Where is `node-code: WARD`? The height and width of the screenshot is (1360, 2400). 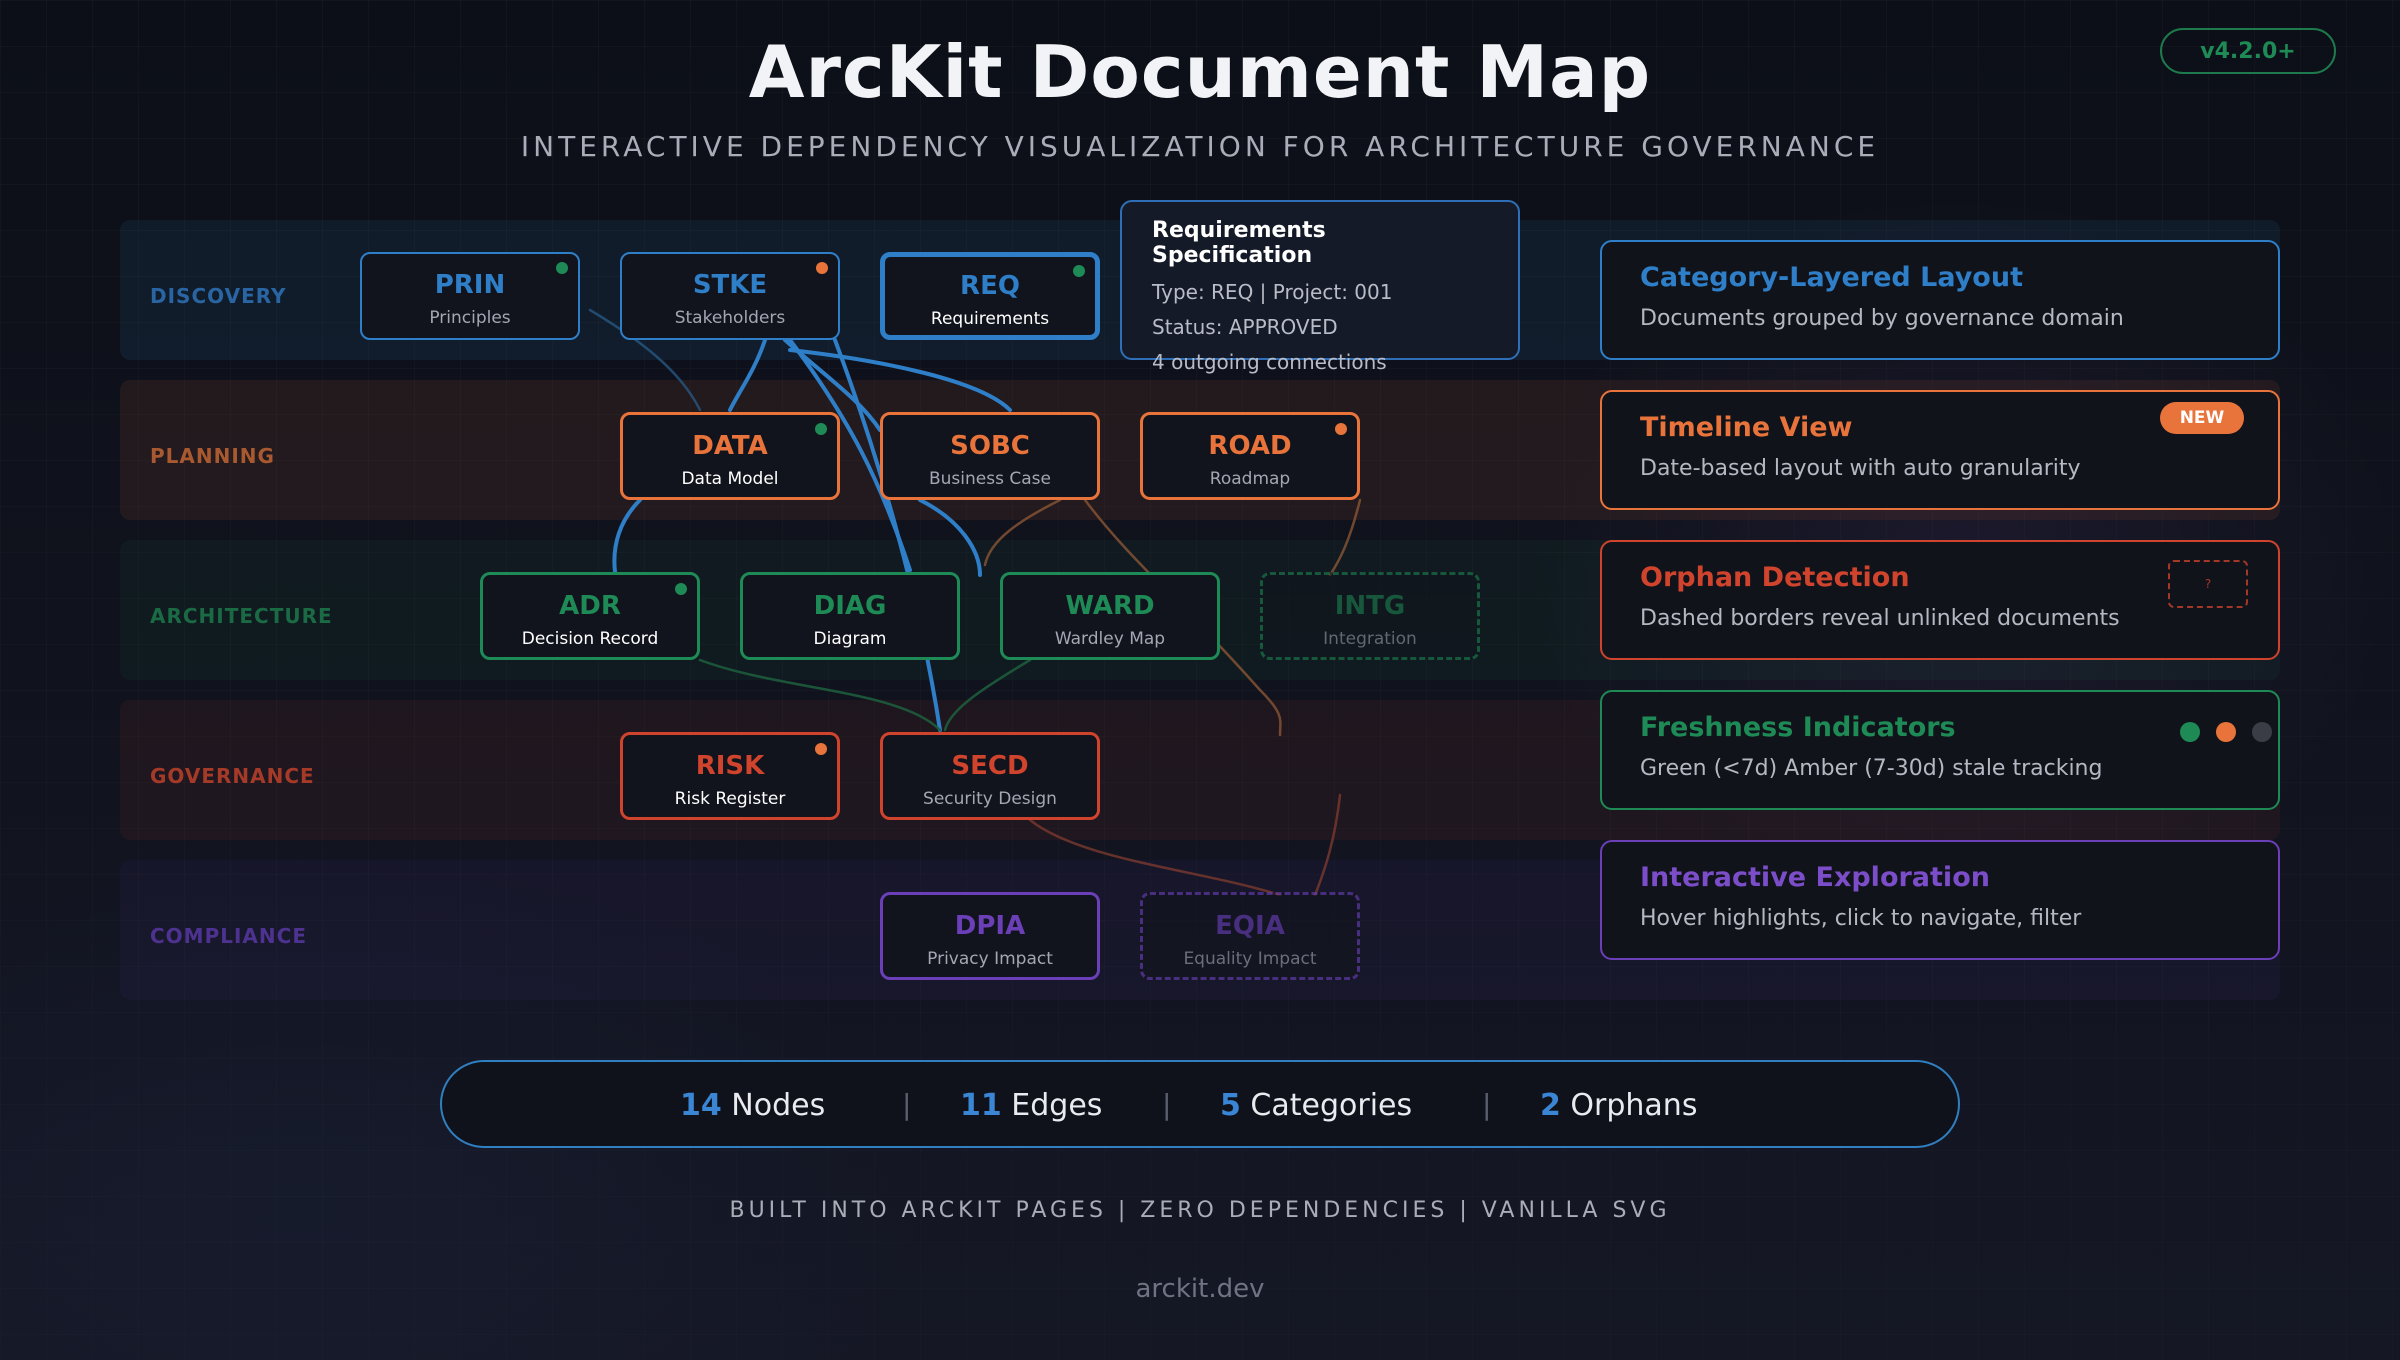
node-code: WARD is located at coordinates (1110, 606).